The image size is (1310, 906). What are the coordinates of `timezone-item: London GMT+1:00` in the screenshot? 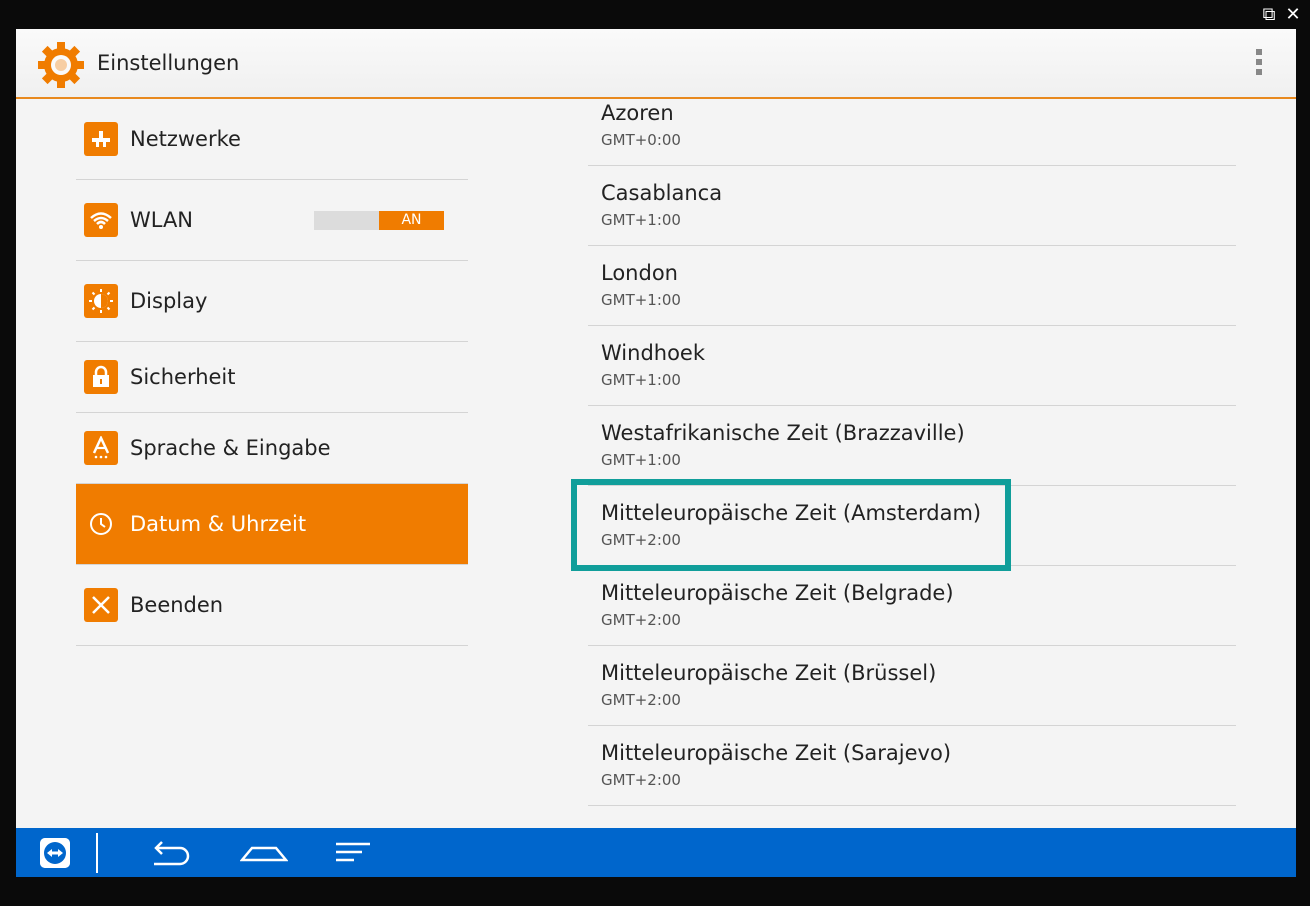 It's located at (912, 286).